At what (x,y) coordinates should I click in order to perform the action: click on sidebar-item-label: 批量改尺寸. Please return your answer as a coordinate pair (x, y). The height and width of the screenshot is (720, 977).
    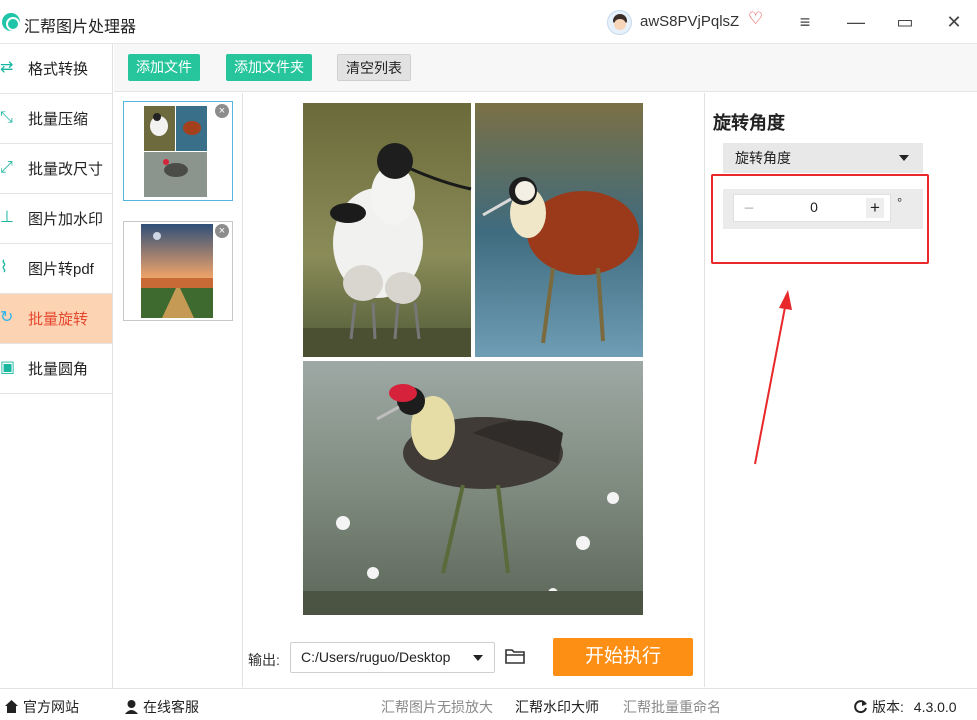
    Looking at the image, I should click on (66, 169).